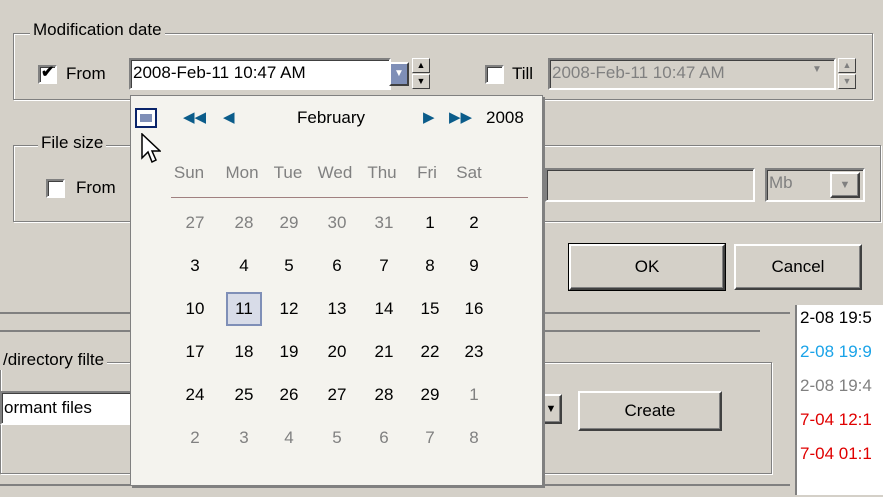  Describe the element at coordinates (798, 267) in the screenshot. I see `cancel-button: Cancel` at that location.